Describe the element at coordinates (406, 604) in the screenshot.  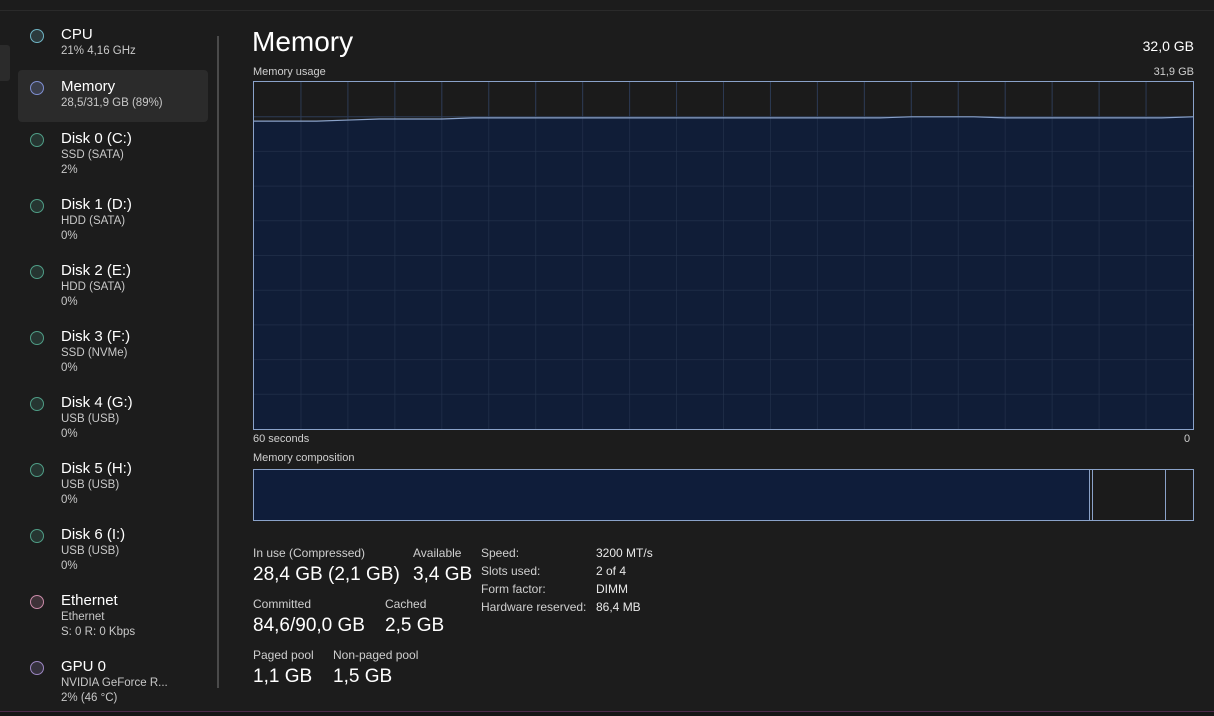
I see `stat-label: Cached` at that location.